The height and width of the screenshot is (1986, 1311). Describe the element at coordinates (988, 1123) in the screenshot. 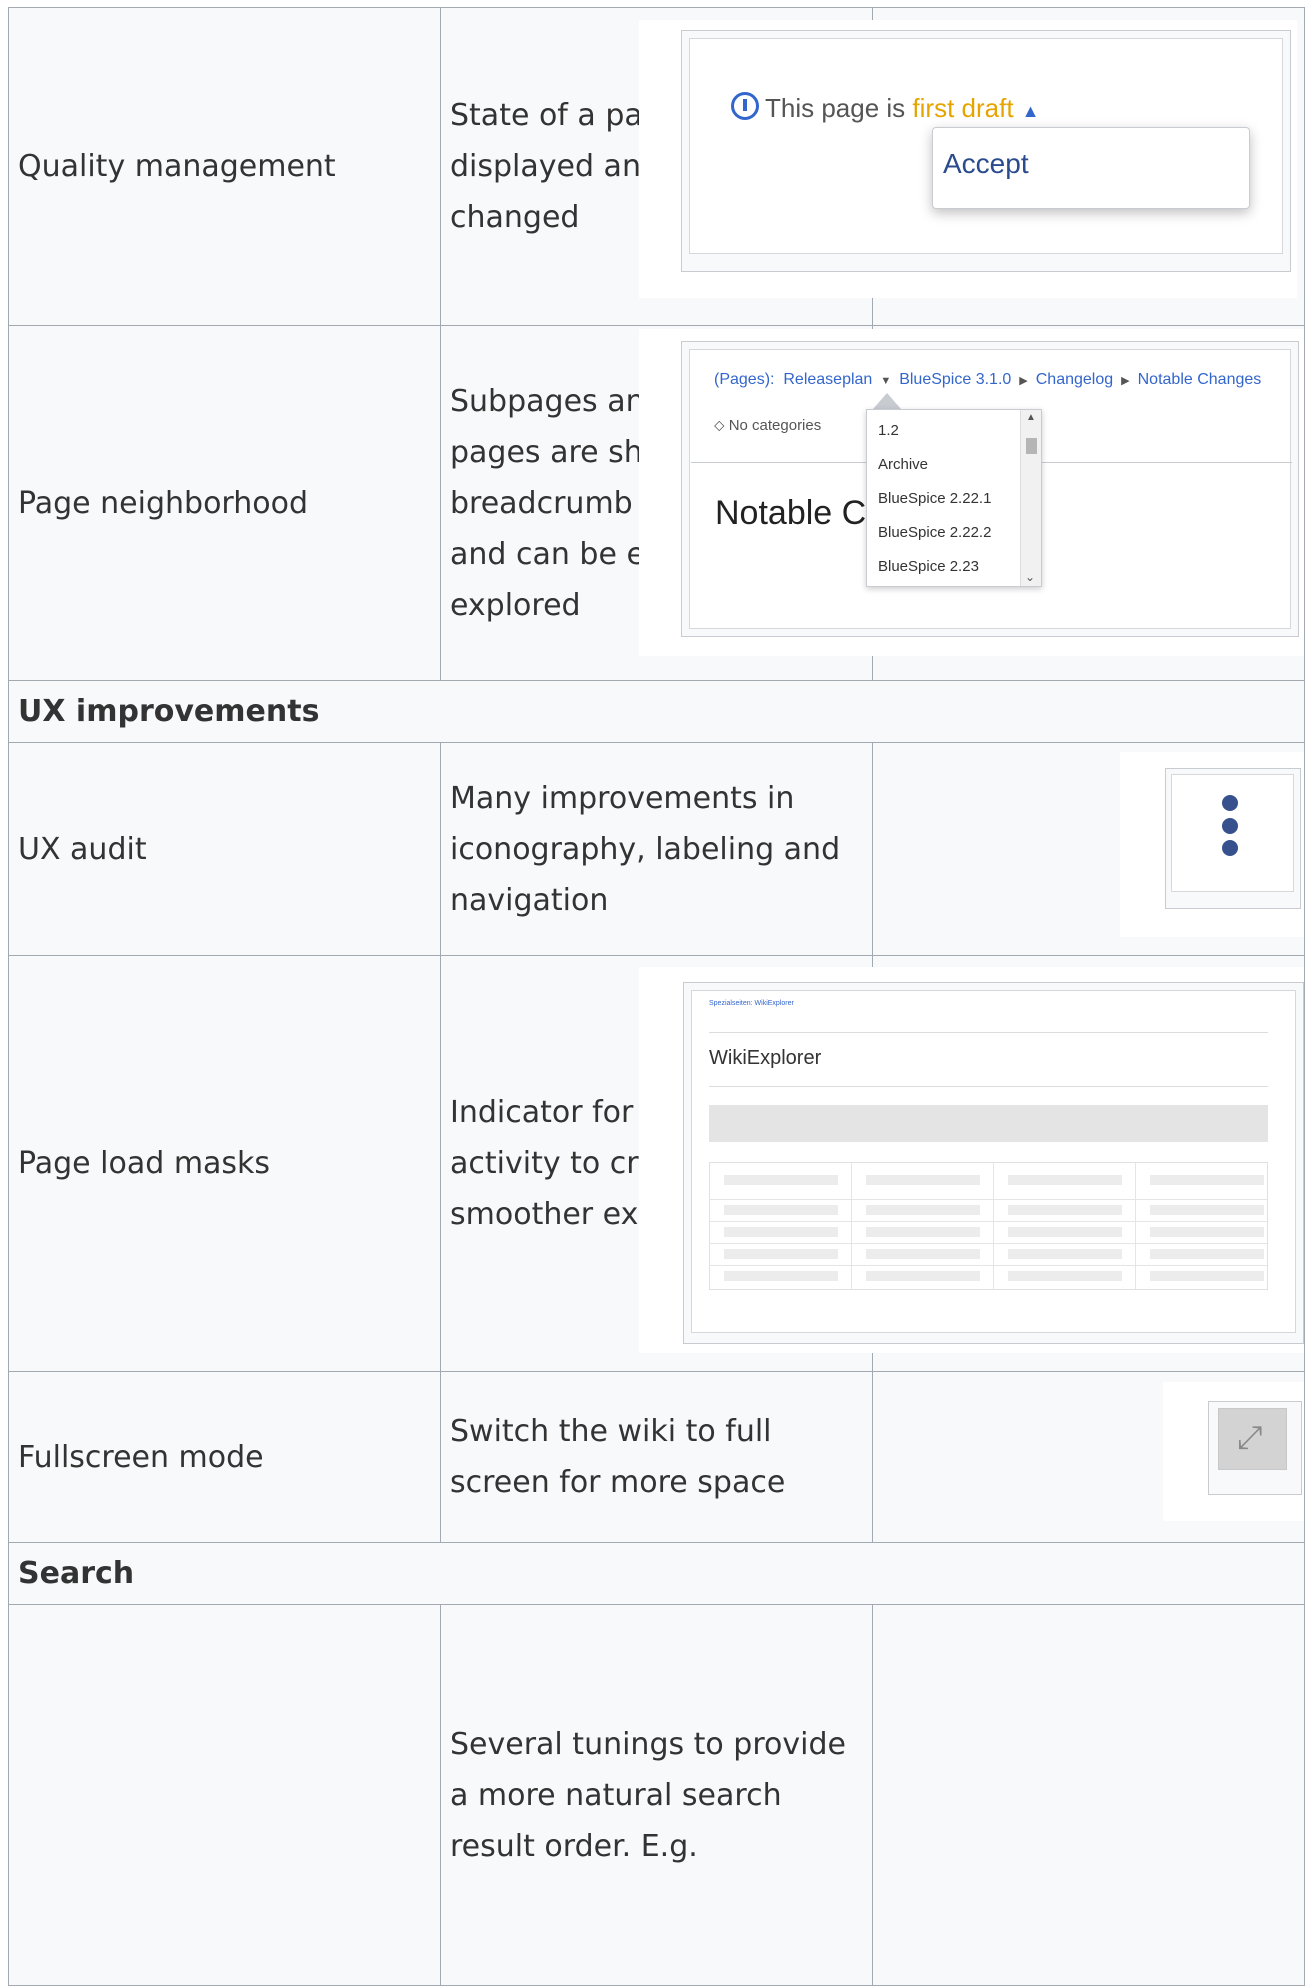

I see `loading-toolbar-placeholder` at that location.